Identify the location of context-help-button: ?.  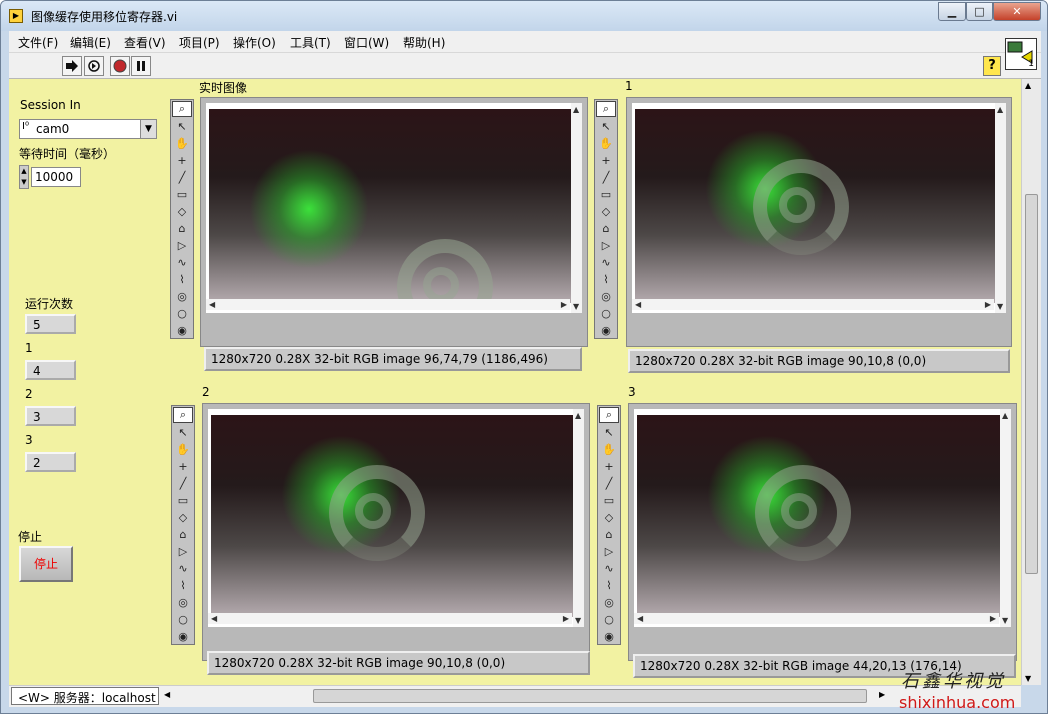
(992, 66).